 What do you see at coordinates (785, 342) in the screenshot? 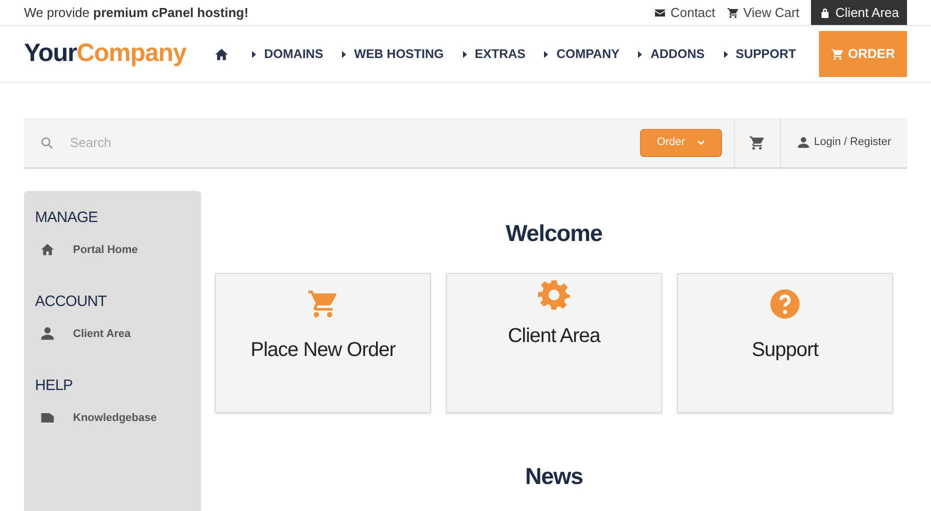
I see `shortcut-card: Support` at bounding box center [785, 342].